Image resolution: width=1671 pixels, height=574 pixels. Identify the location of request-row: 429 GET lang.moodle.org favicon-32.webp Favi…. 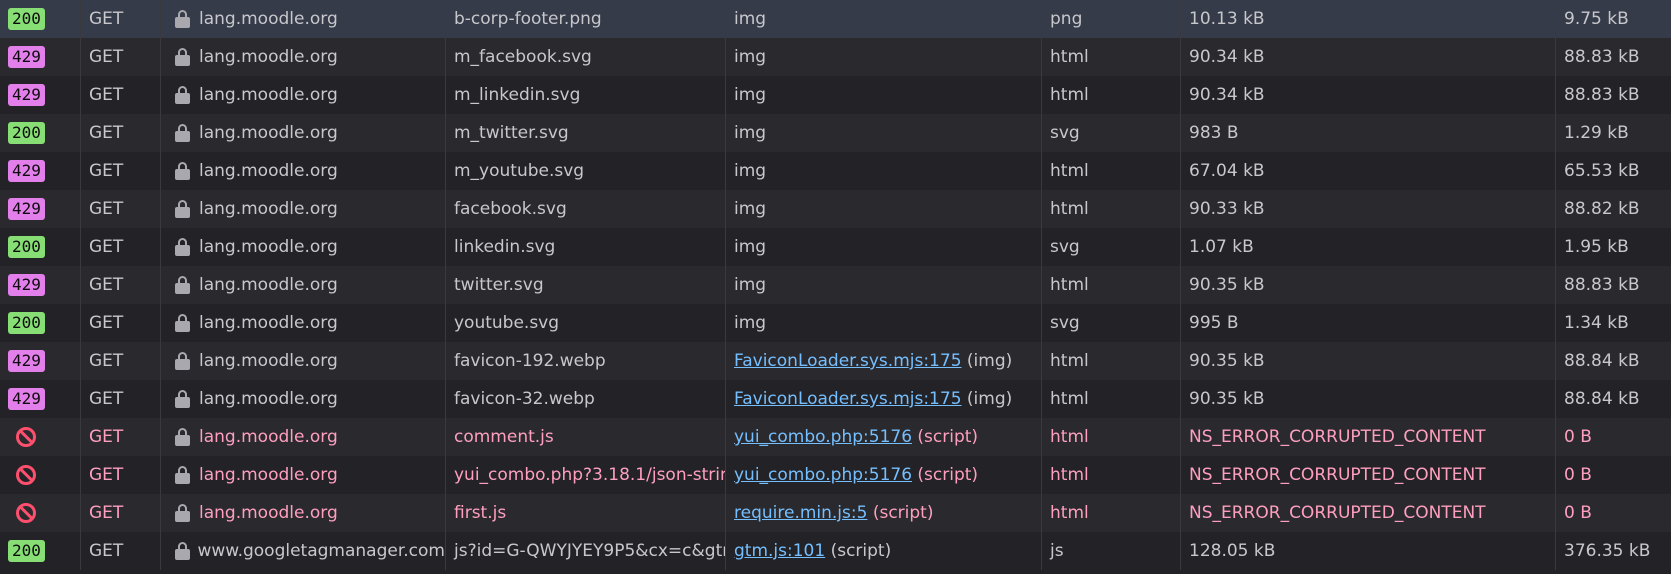
(835, 399).